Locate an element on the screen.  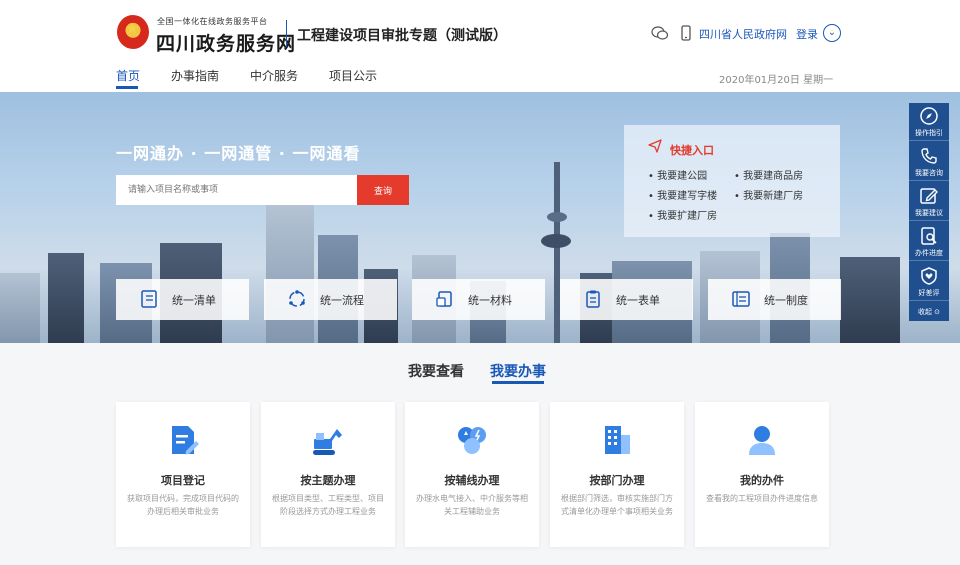
side-collapse-button: 收起 ⊙ is located at coordinates (929, 312).